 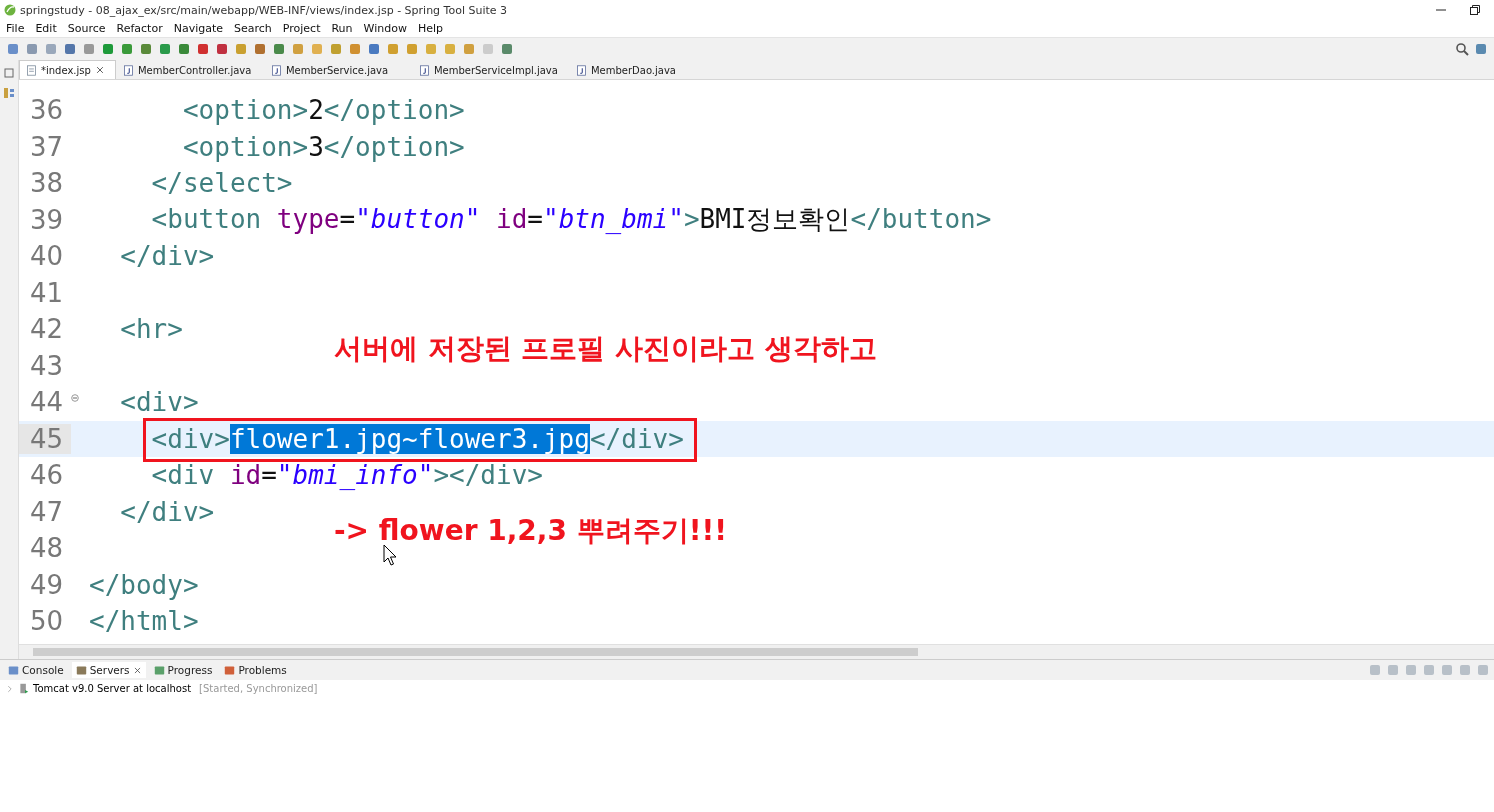 I want to click on panel-tab: Problems, so click(x=255, y=670).